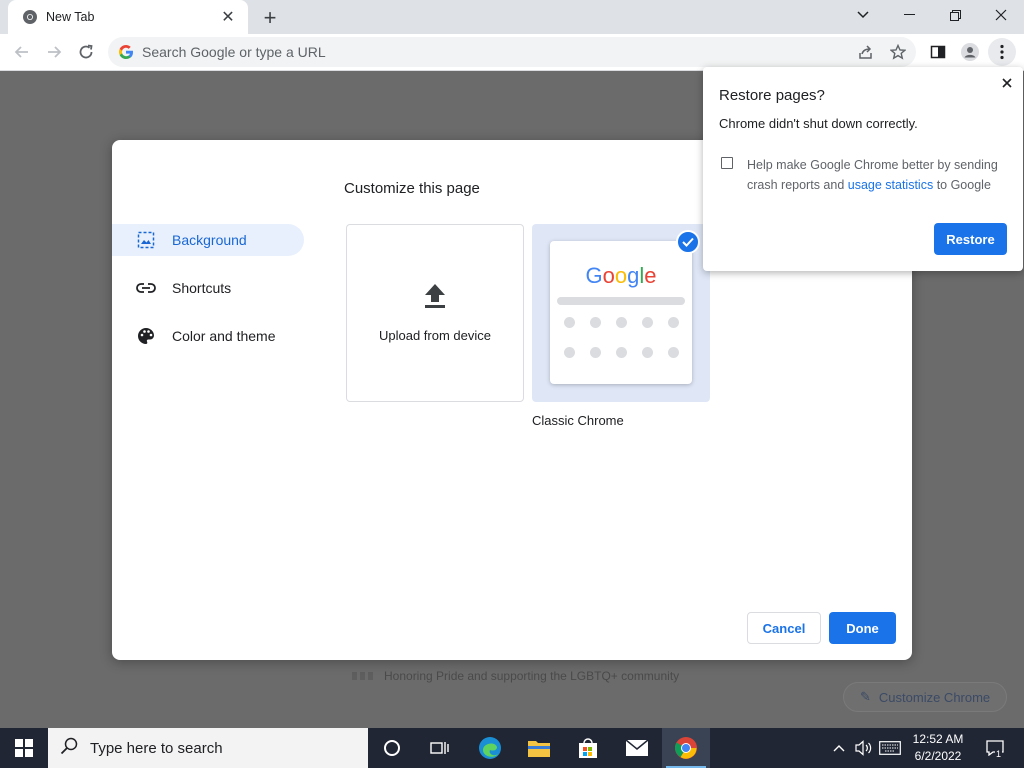  I want to click on show-hidden-icons-icon, so click(839, 748).